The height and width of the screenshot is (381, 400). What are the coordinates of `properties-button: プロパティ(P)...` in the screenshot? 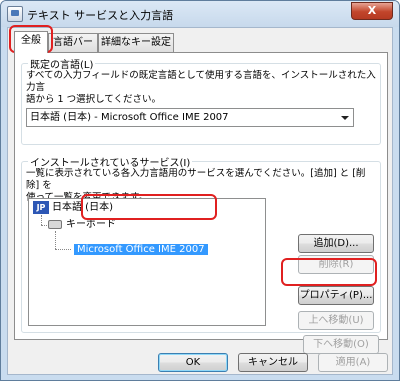 It's located at (336, 295).